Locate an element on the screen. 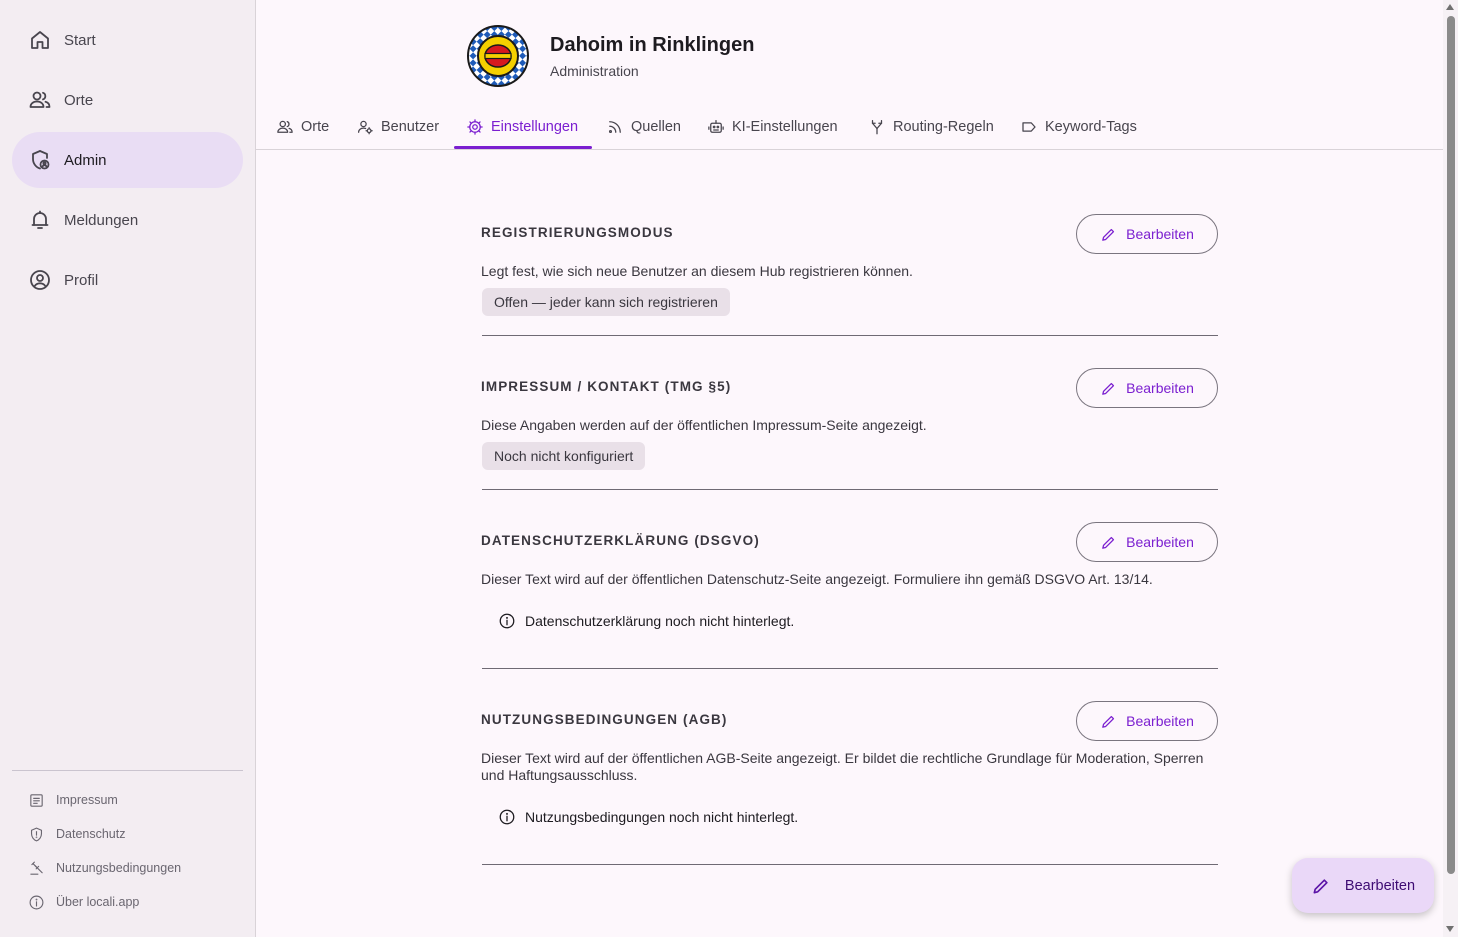 Image resolution: width=1458 pixels, height=937 pixels. edit-nutzungsbedingungen-button: Bearbeiten is located at coordinates (1147, 721).